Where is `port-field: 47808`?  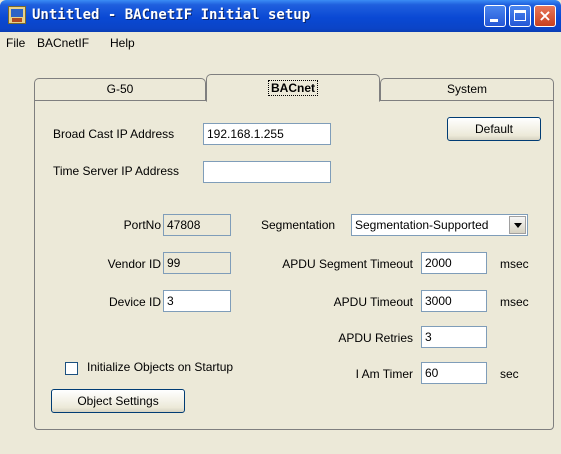
port-field: 47808 is located at coordinates (197, 225).